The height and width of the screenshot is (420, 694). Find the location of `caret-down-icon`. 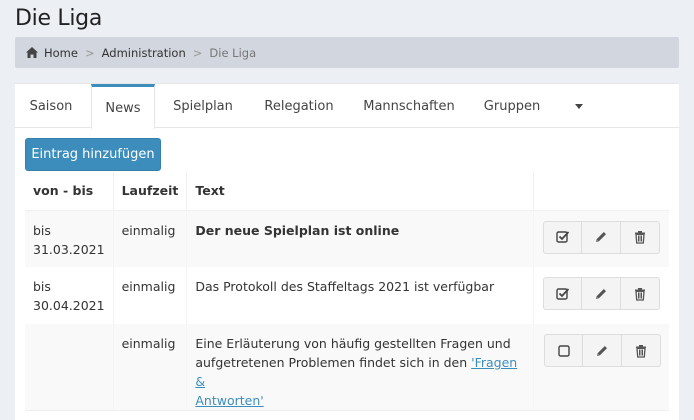

caret-down-icon is located at coordinates (579, 106).